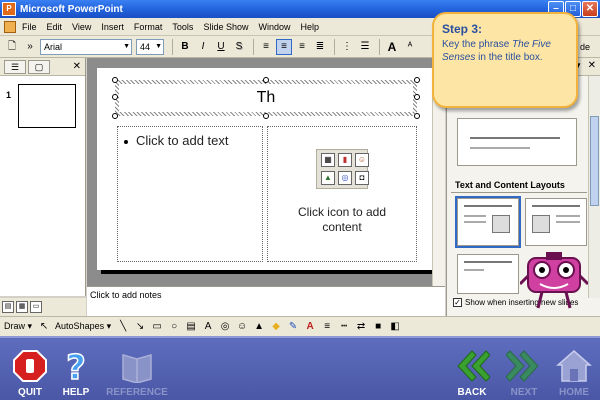 The image size is (600, 400). What do you see at coordinates (310, 327) in the screenshot?
I see `font-color-icon: A` at bounding box center [310, 327].